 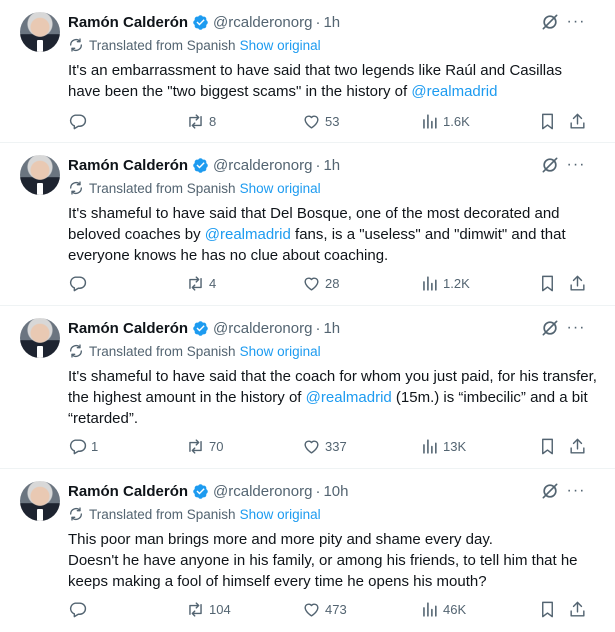 I want to click on repost-button: 70, so click(x=204, y=446).